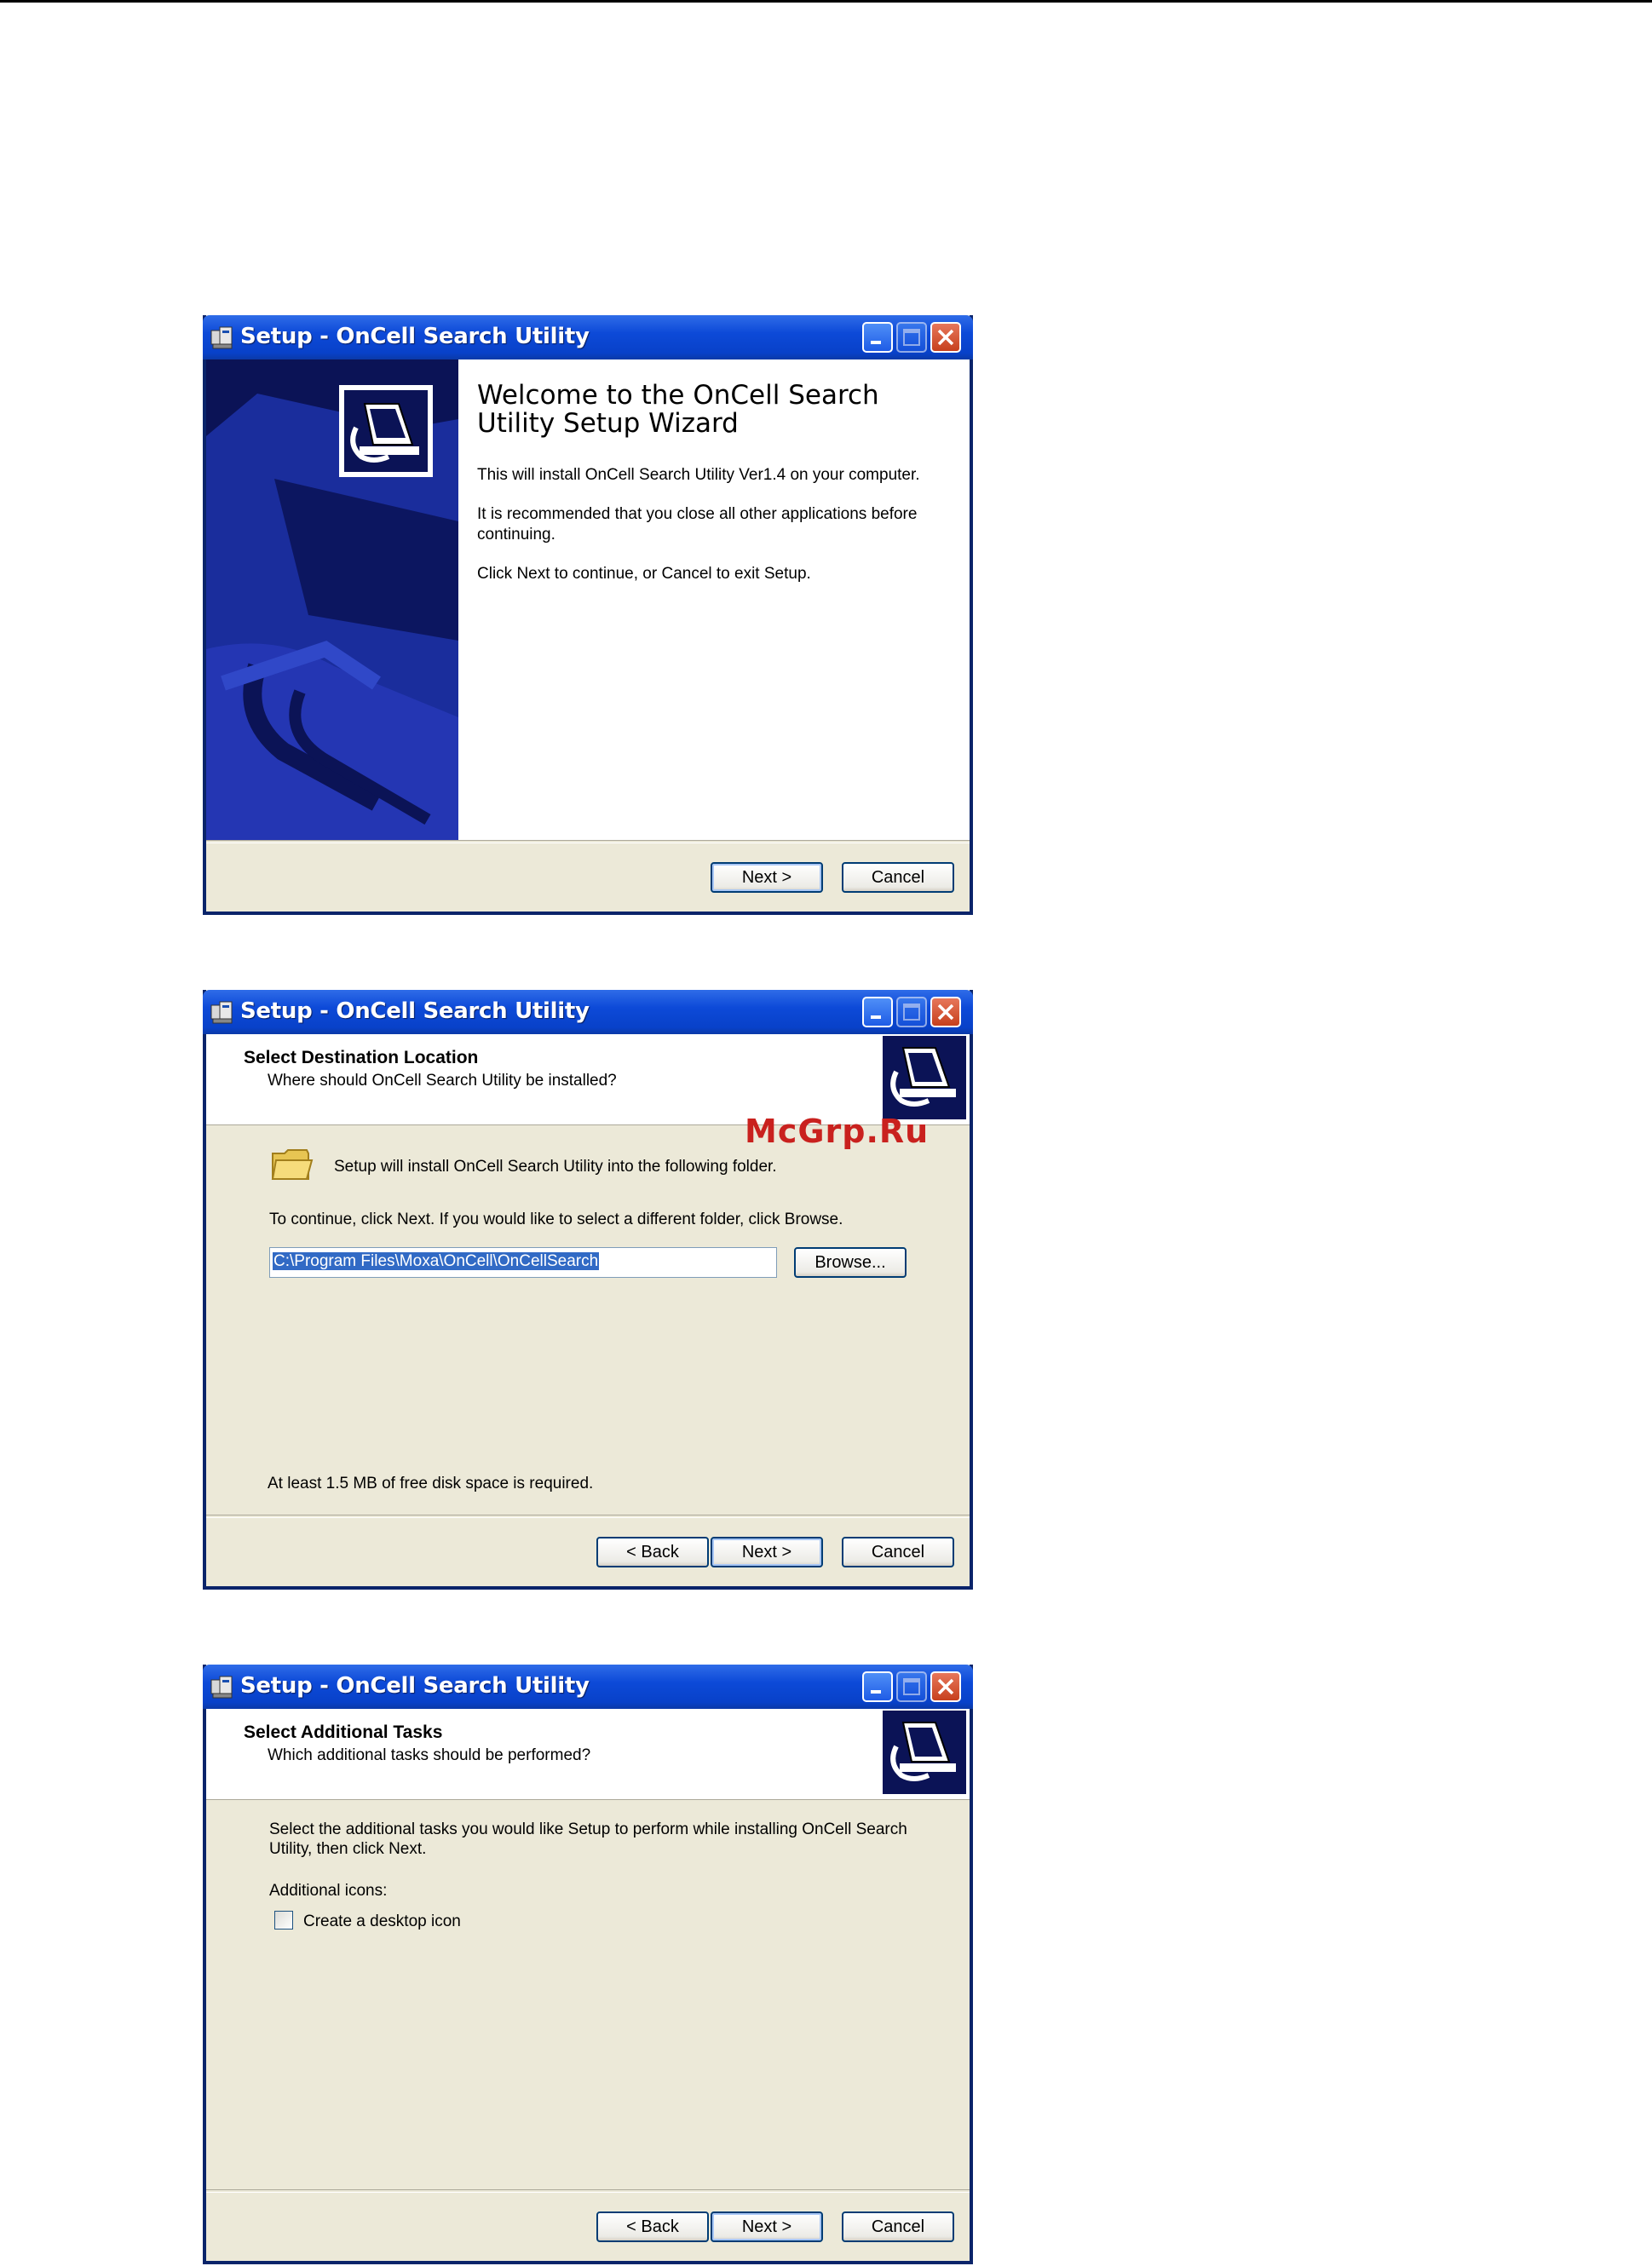 This screenshot has height=2266, width=1652. What do you see at coordinates (292, 1164) in the screenshot?
I see `folder-icon` at bounding box center [292, 1164].